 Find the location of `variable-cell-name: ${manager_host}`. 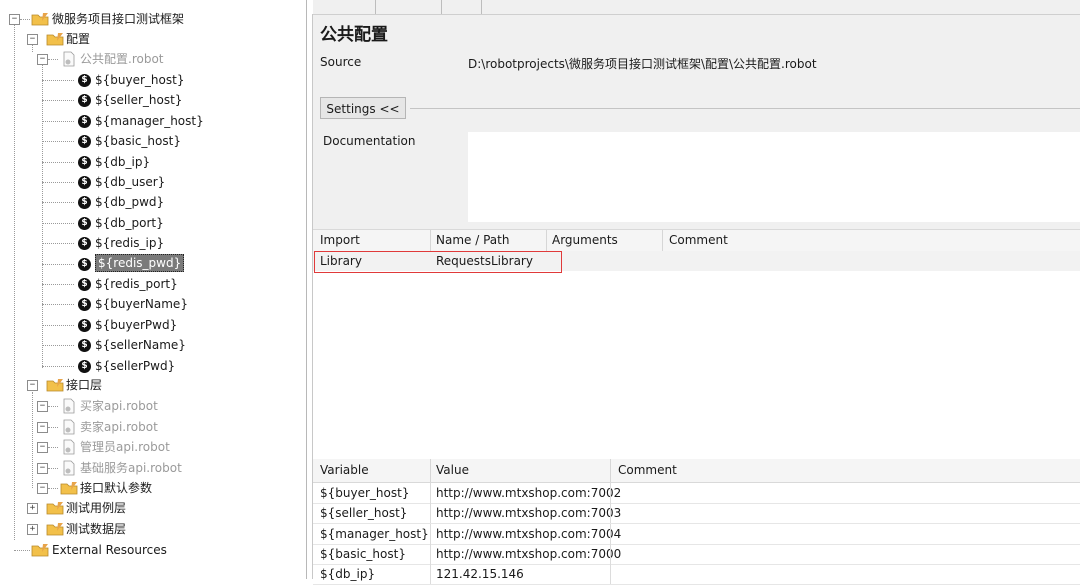

variable-cell-name: ${manager_host} is located at coordinates (374, 534).